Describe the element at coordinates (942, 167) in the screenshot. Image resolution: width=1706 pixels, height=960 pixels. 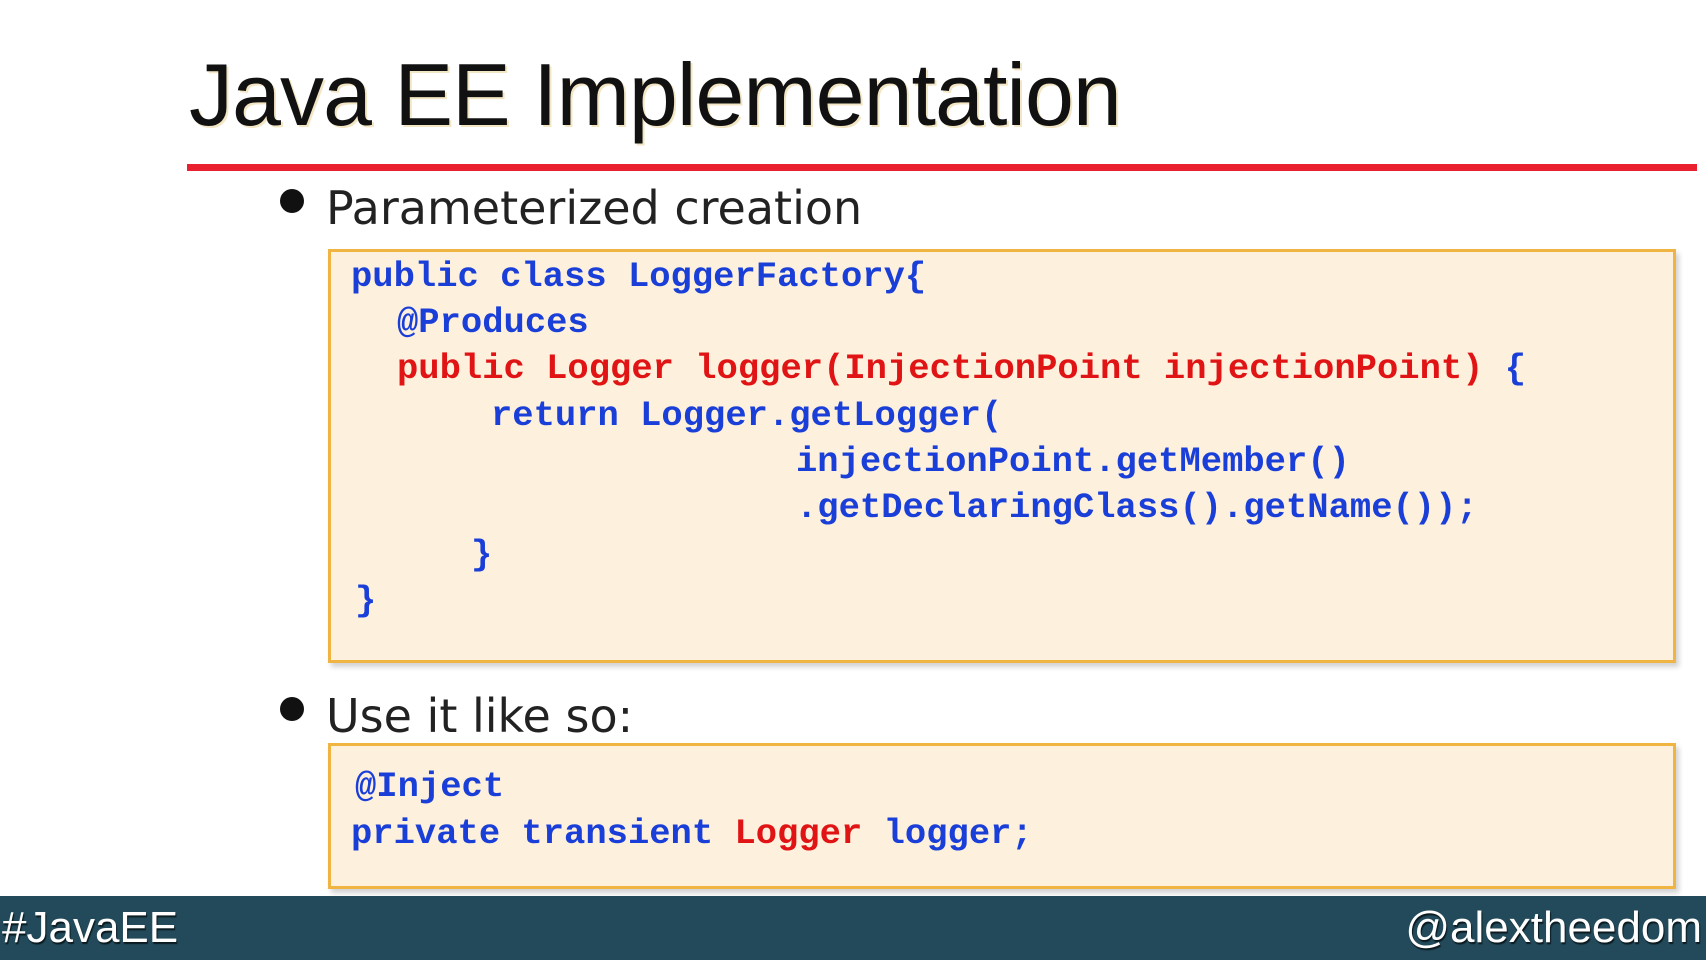
I see `title-divider` at that location.